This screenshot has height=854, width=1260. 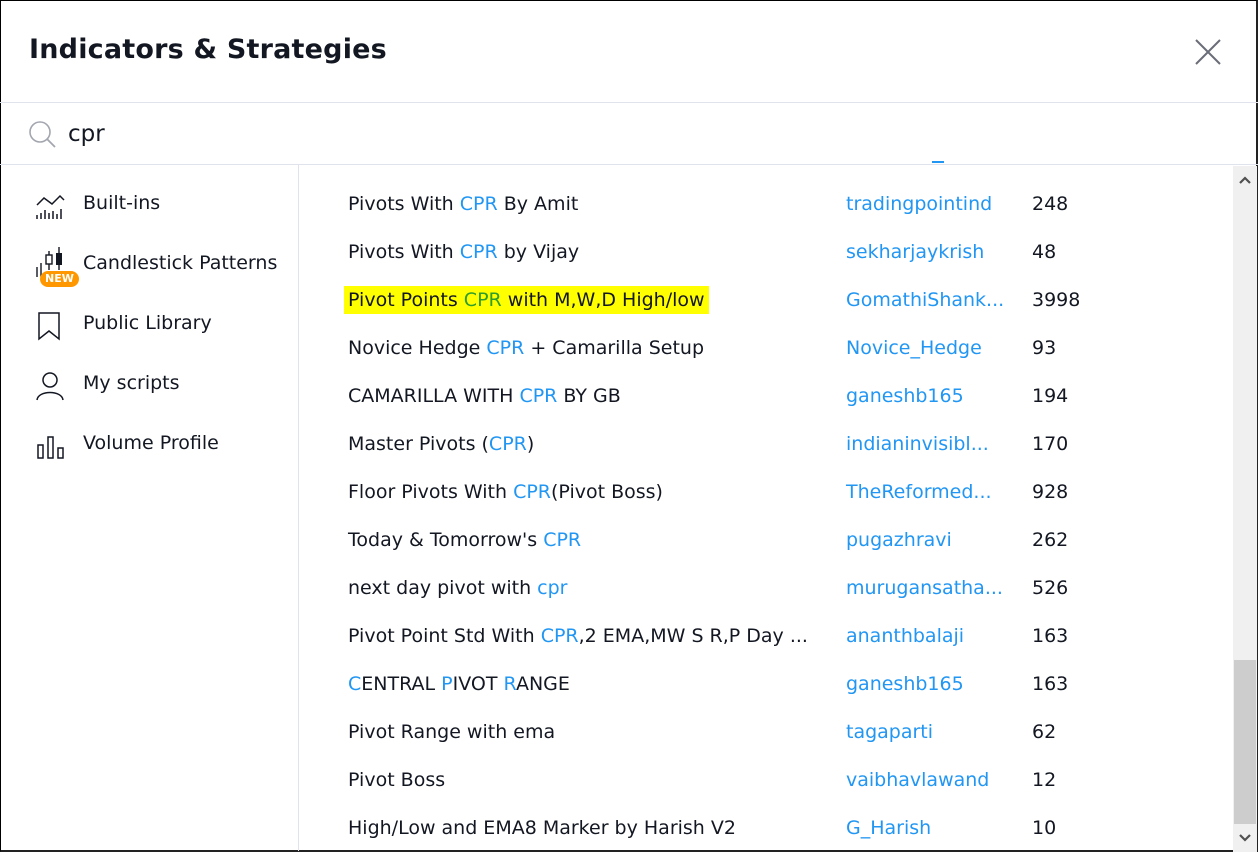 What do you see at coordinates (915, 252) in the screenshot?
I see `author-link: sekharjaykrish` at bounding box center [915, 252].